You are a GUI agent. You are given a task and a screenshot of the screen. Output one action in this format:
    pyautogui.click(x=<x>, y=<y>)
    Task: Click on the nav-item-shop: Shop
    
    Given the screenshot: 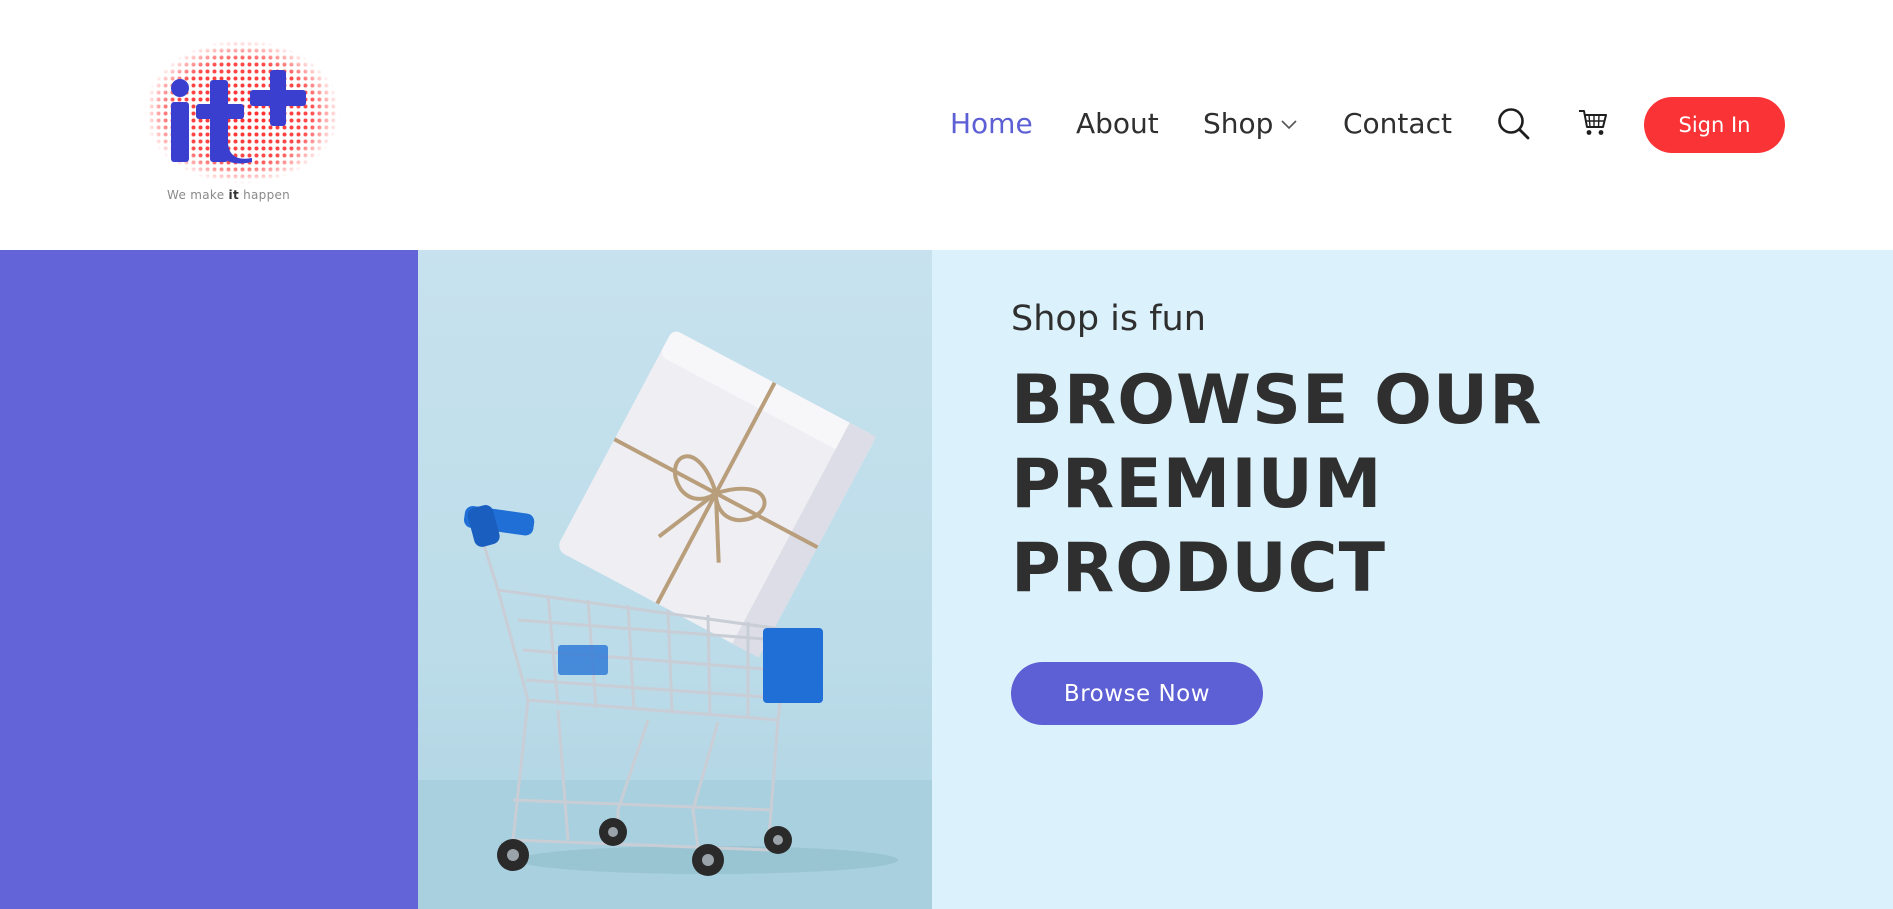 What is the action you would take?
    pyautogui.click(x=1250, y=123)
    